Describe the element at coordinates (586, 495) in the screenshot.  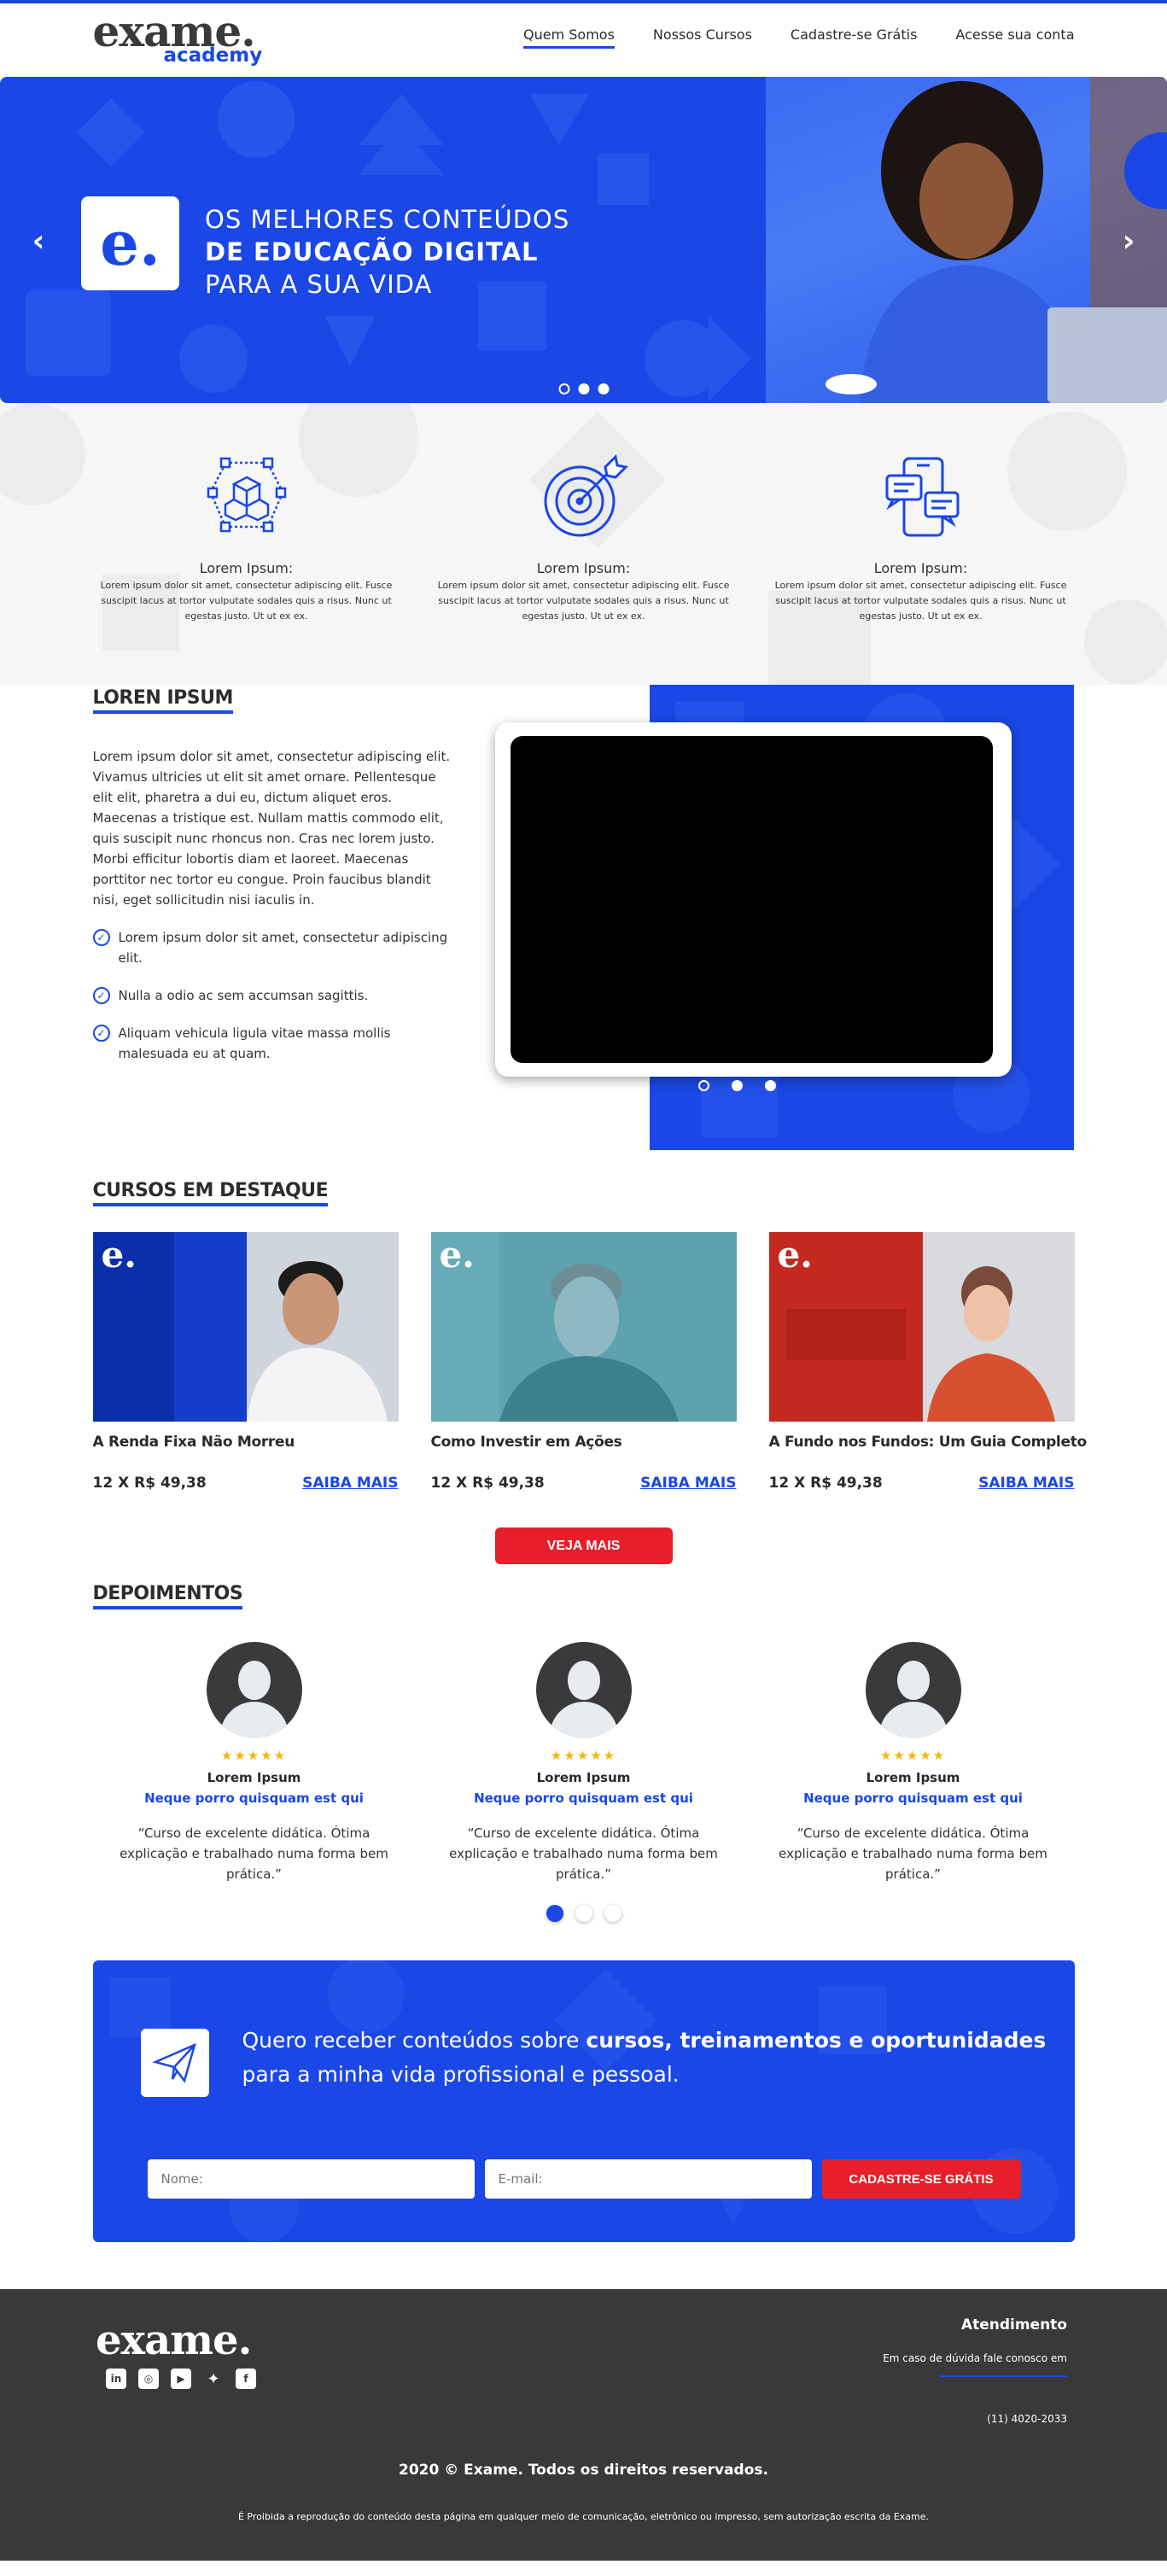
I see `target-arrow-icon` at that location.